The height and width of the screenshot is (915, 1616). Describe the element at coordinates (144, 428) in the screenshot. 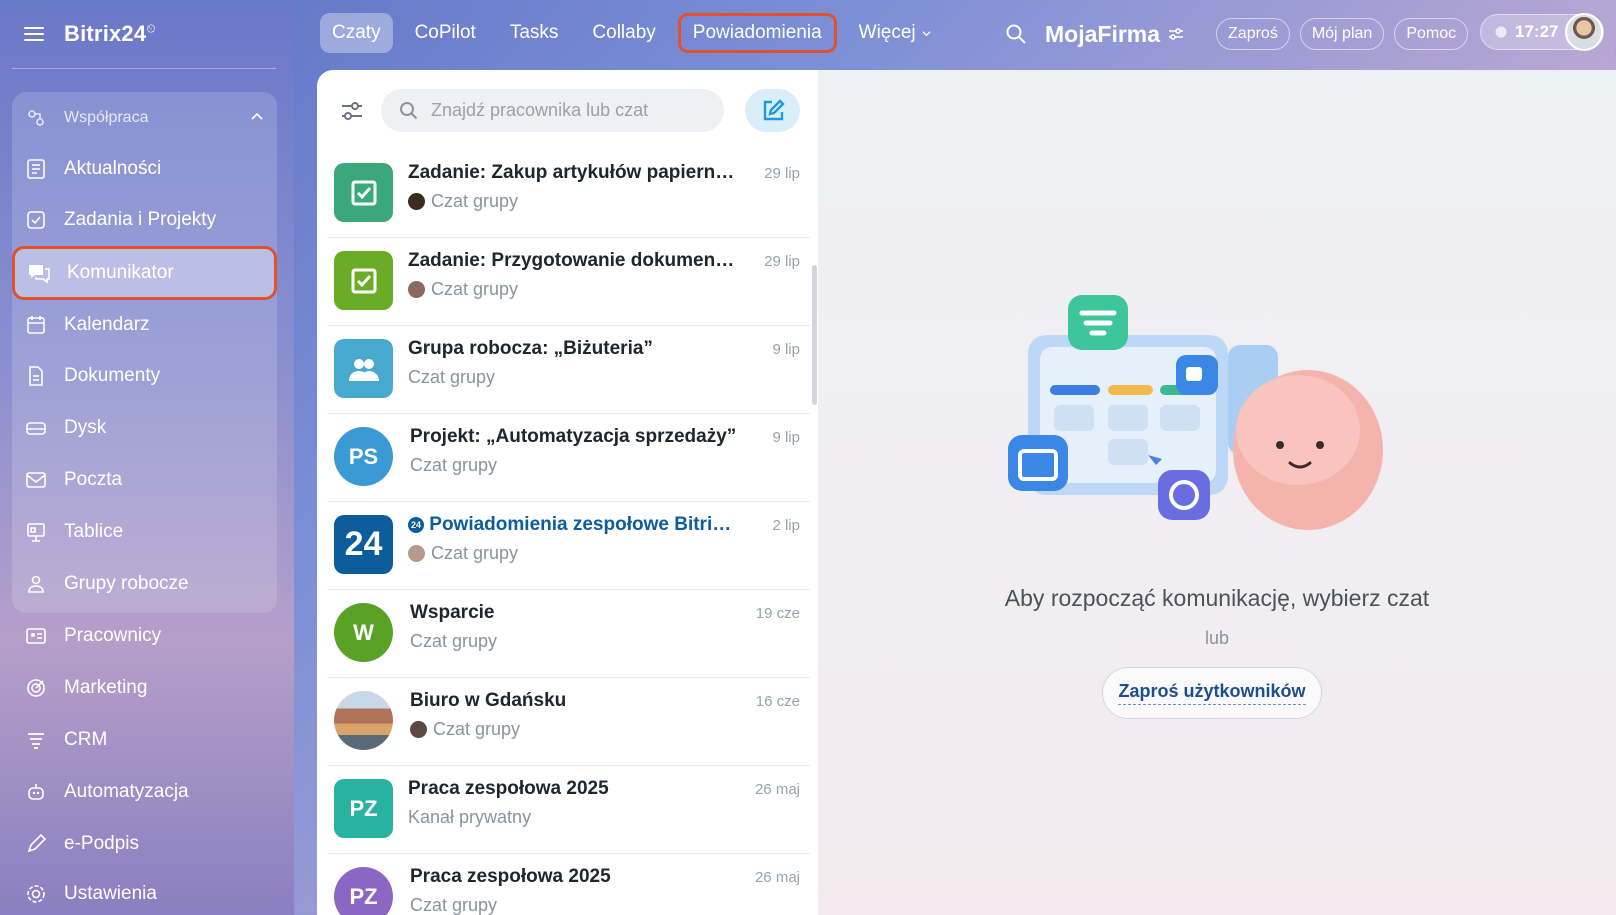

I see `sidebar-item-drive: Dysk` at that location.